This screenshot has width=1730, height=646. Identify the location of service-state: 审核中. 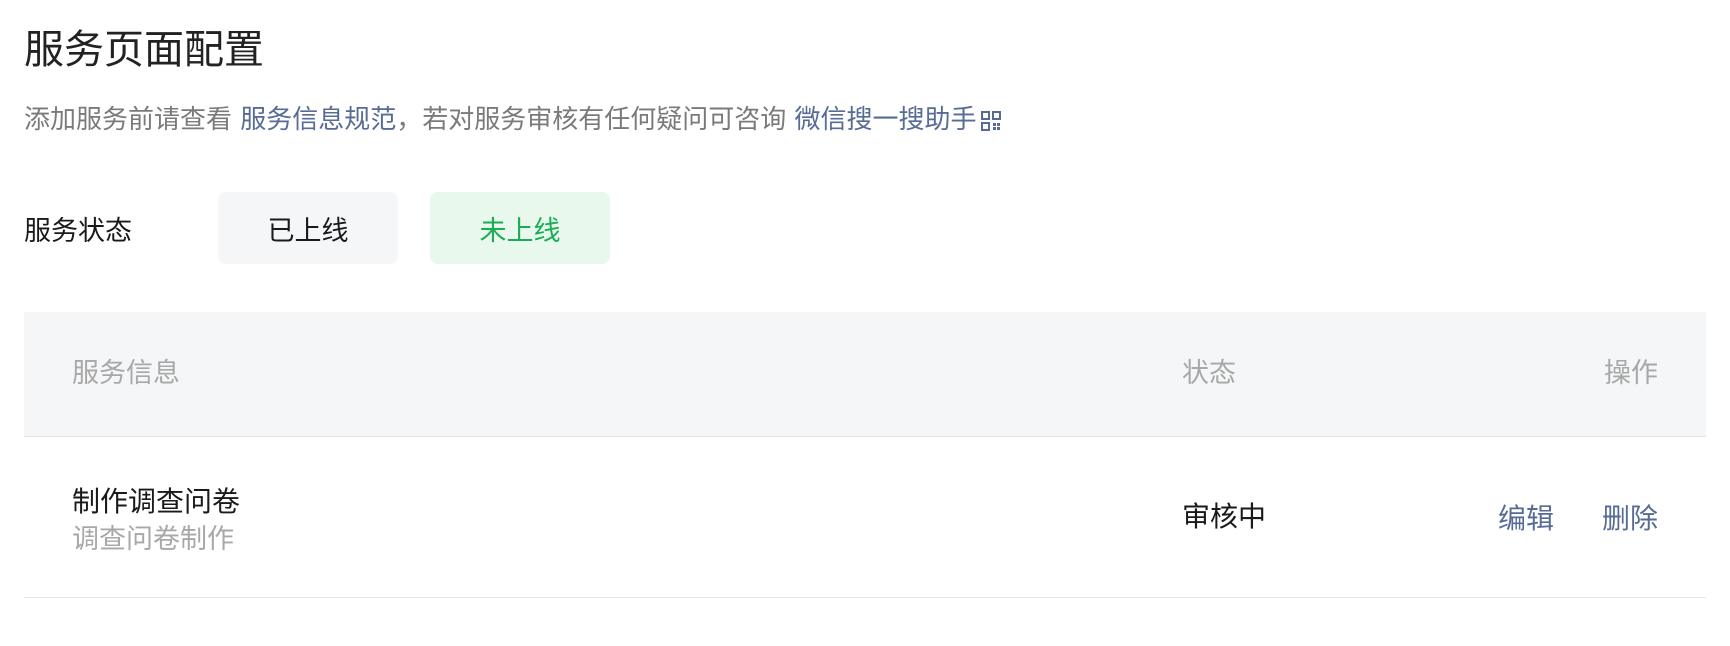
(1224, 516).